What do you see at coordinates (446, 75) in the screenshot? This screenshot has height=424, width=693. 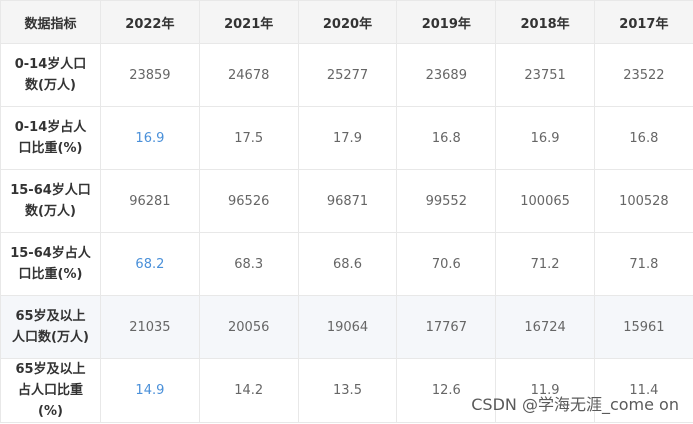 I see `value-cell: 23689` at bounding box center [446, 75].